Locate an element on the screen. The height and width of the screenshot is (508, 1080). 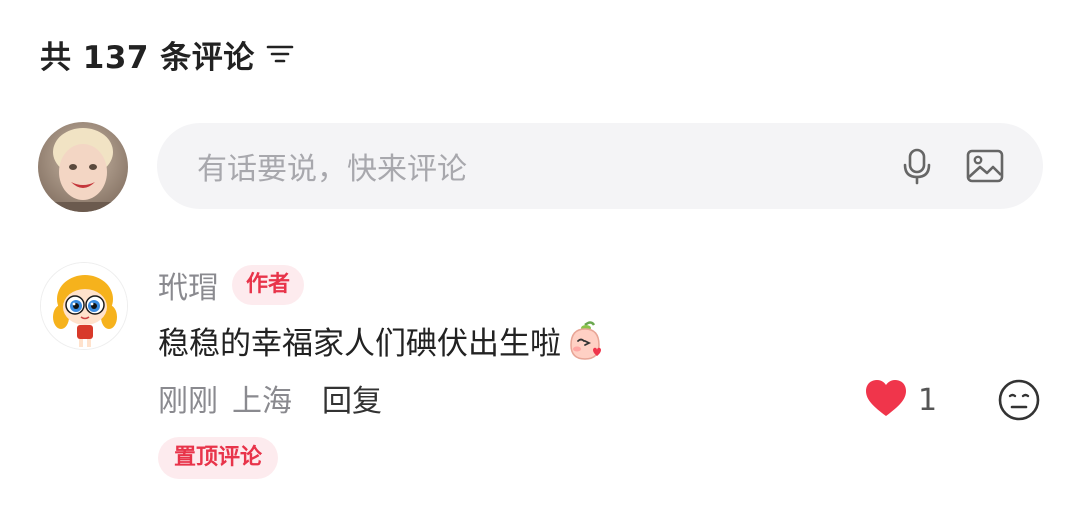
pinned-comment-tag: 置顶评论 is located at coordinates (218, 458).